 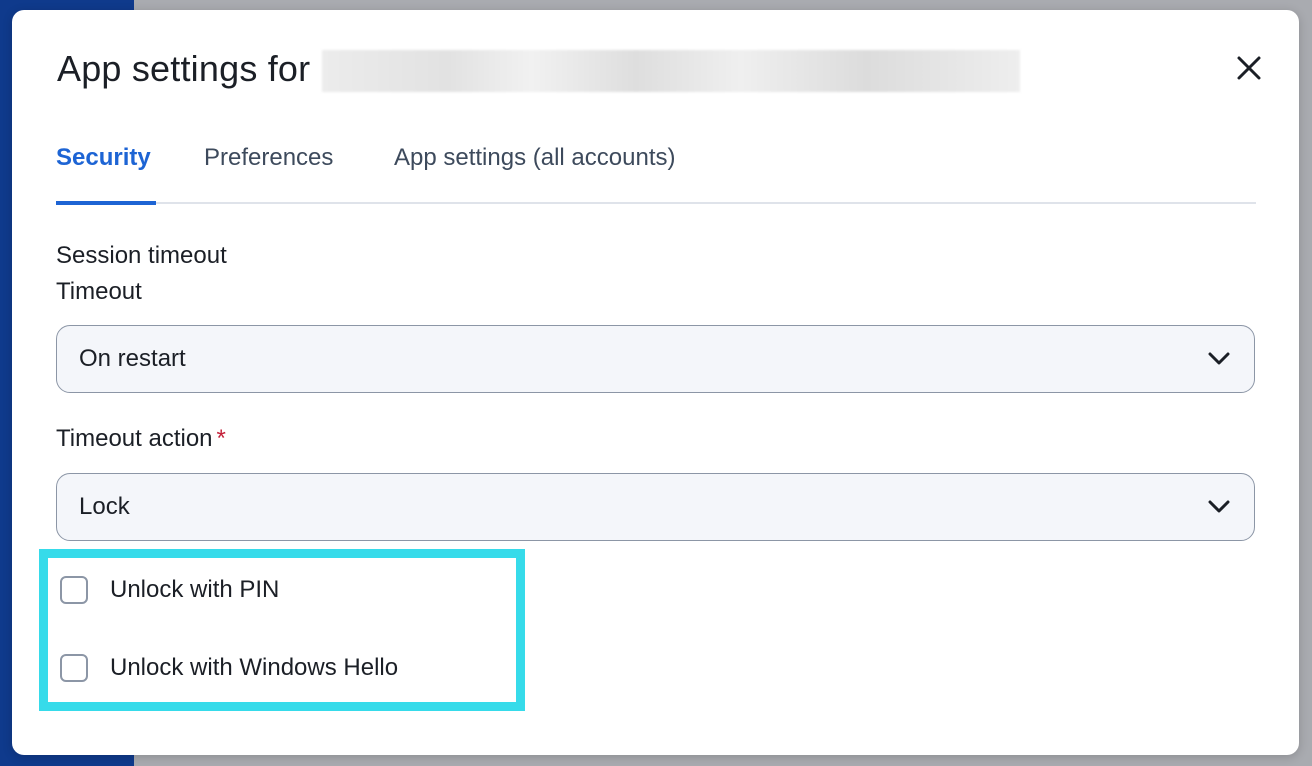 What do you see at coordinates (106, 203) in the screenshot?
I see `active-tab-indicator` at bounding box center [106, 203].